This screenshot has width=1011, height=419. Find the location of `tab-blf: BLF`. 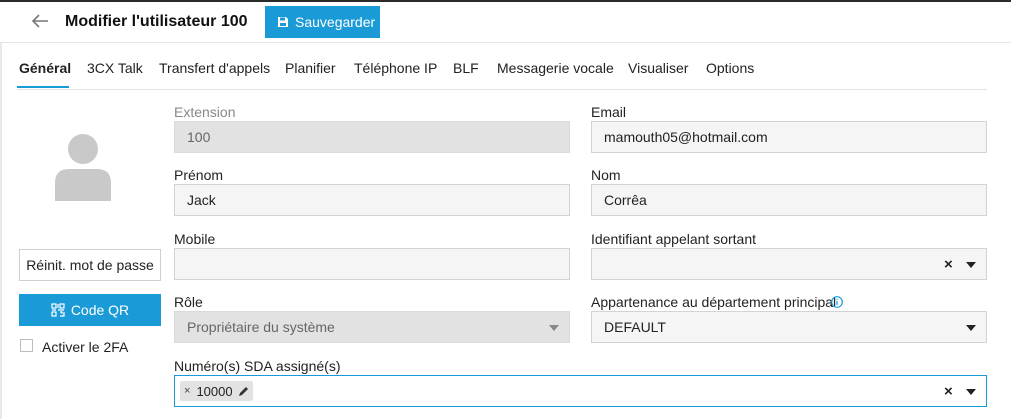

tab-blf: BLF is located at coordinates (466, 68).